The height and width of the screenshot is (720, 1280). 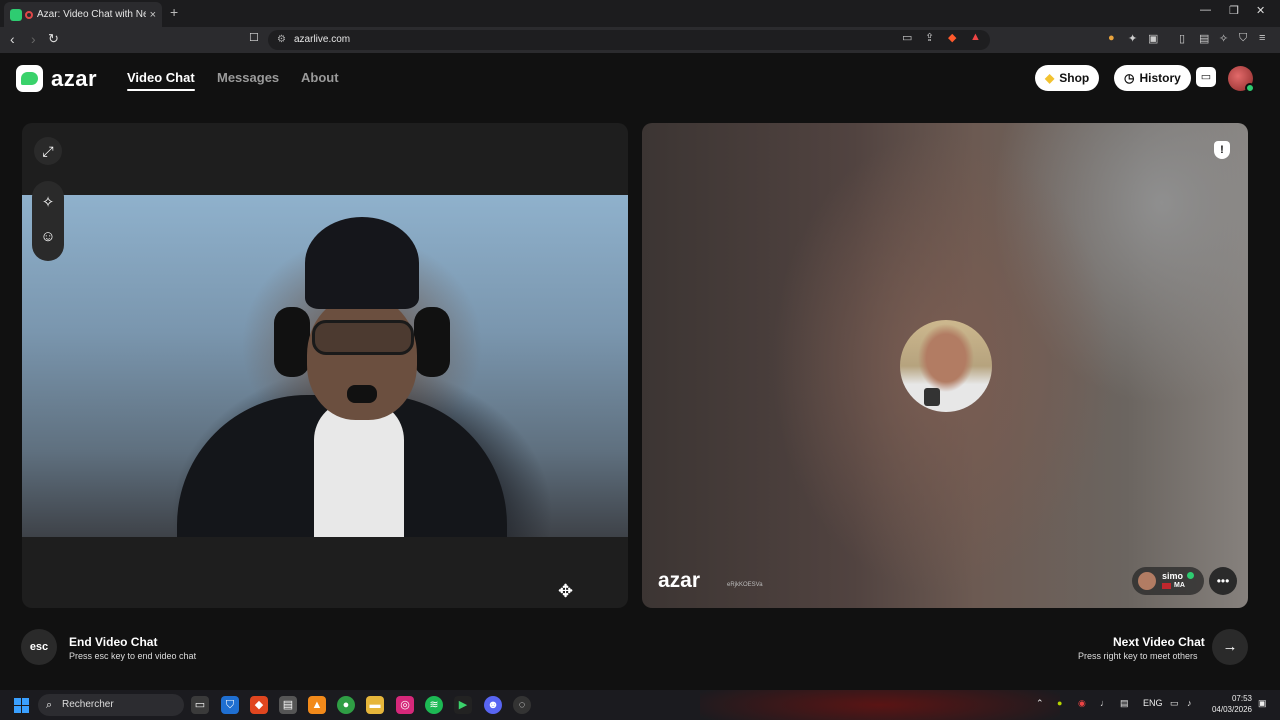 I want to click on app-icon: ◌, so click(x=522, y=705).